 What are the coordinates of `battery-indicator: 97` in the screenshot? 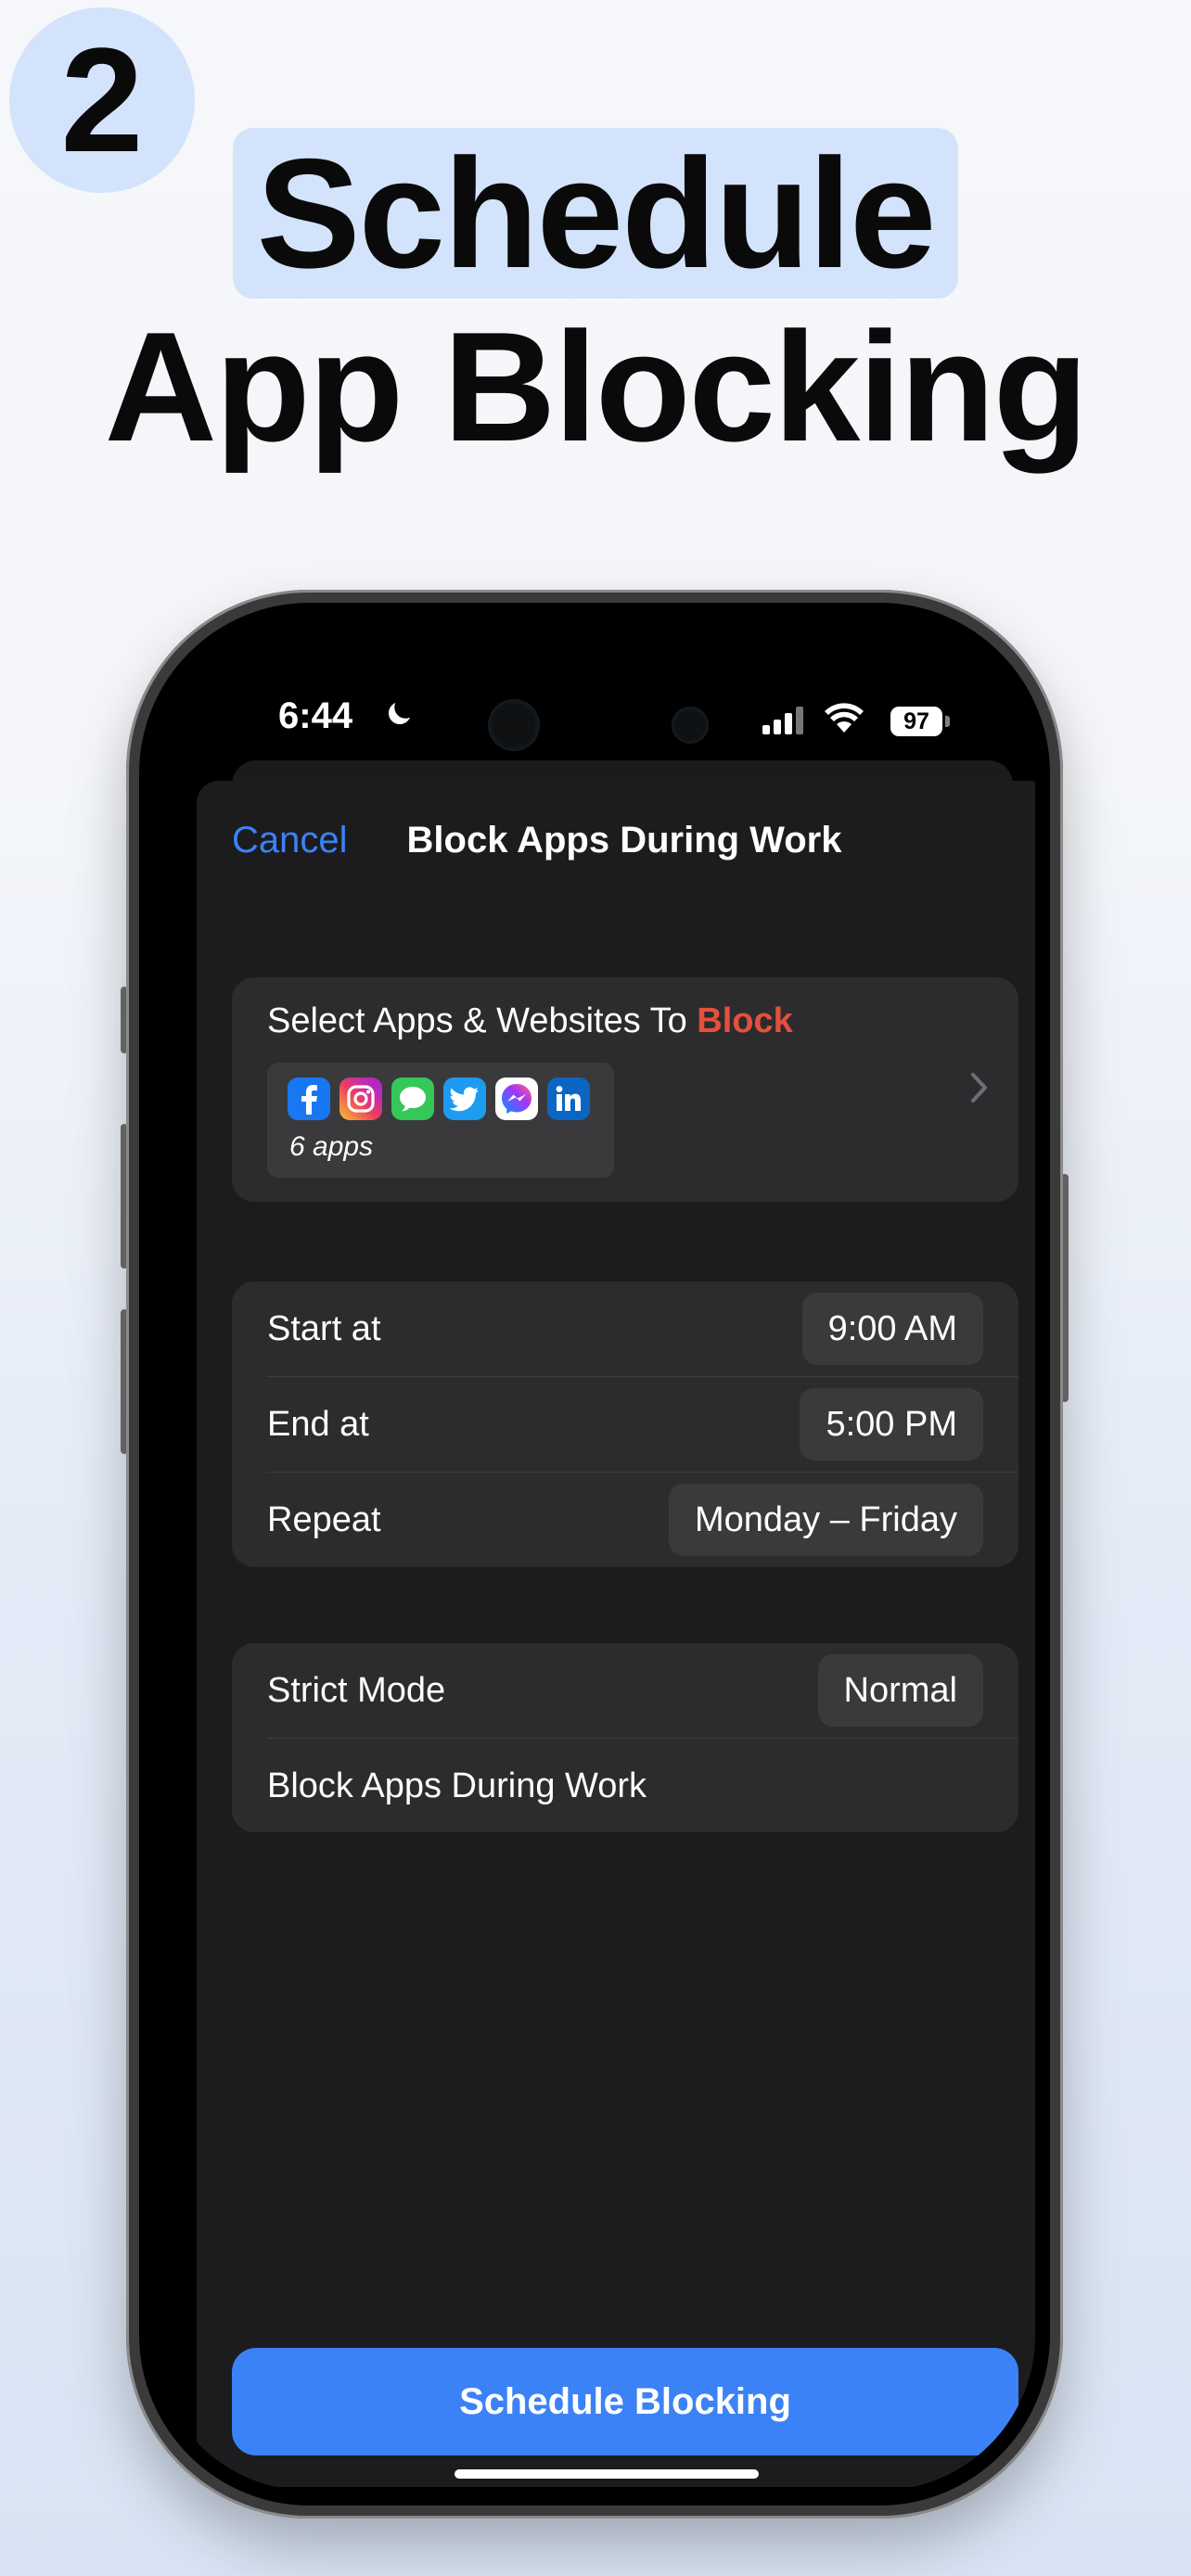 It's located at (916, 722).